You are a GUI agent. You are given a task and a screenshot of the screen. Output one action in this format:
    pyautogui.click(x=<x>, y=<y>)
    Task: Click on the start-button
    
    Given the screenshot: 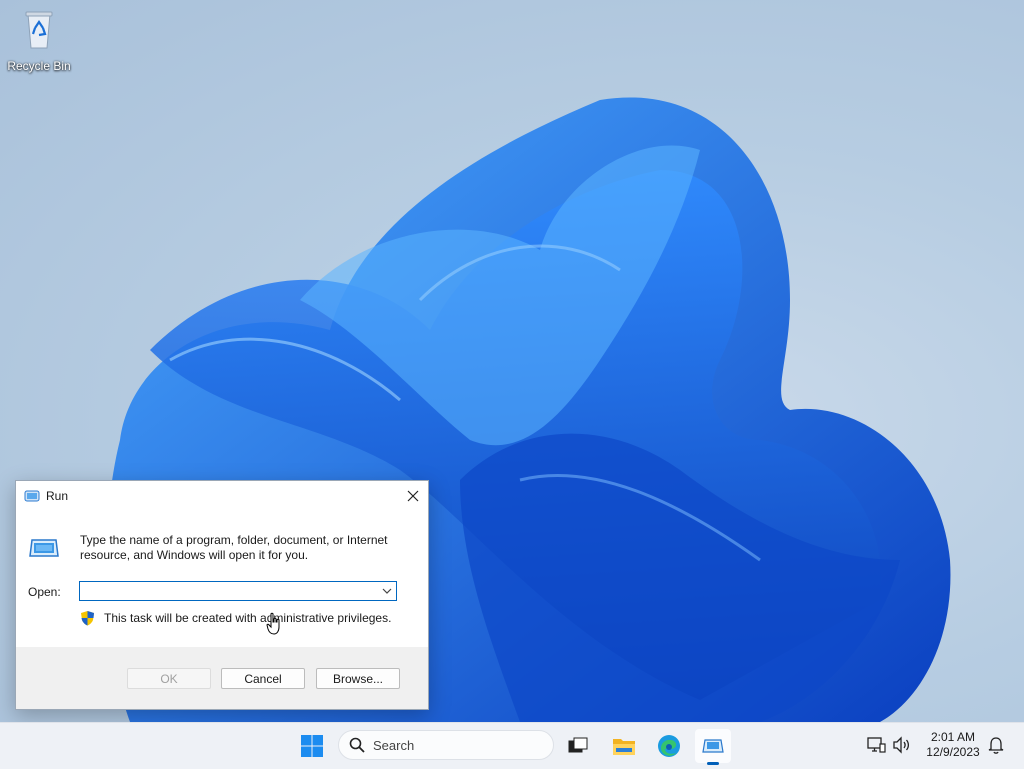 What is the action you would take?
    pyautogui.click(x=312, y=746)
    